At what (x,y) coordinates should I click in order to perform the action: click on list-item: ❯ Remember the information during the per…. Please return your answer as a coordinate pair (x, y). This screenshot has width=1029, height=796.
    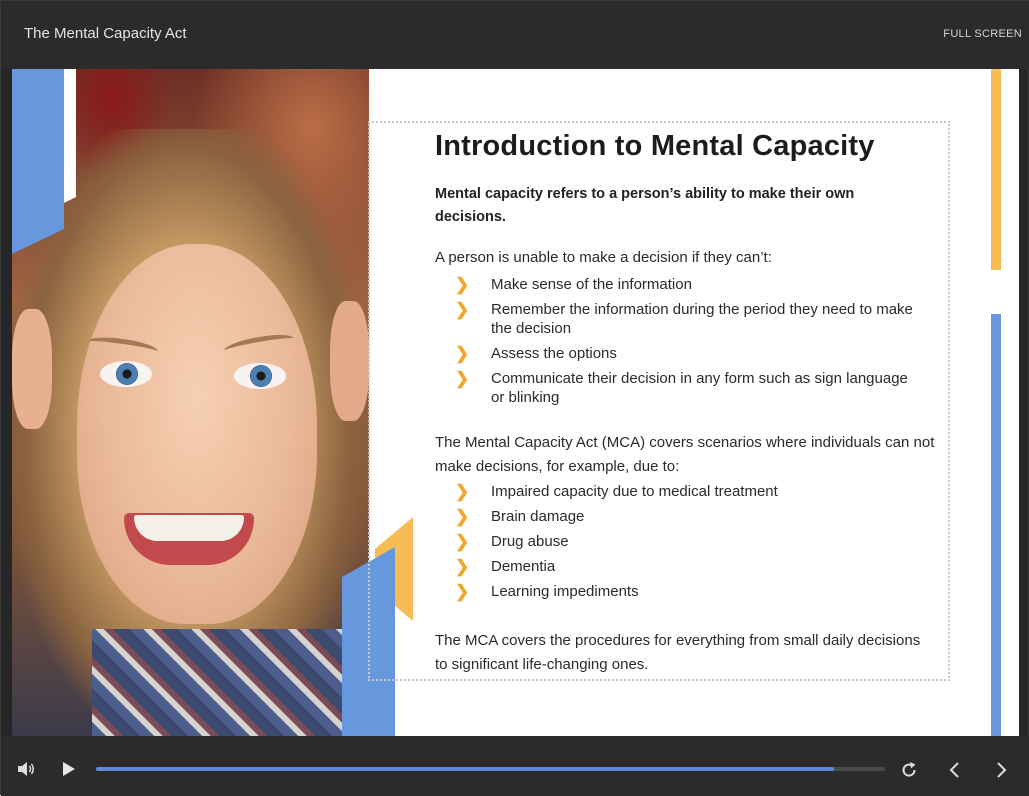
    Looking at the image, I should click on (684, 318).